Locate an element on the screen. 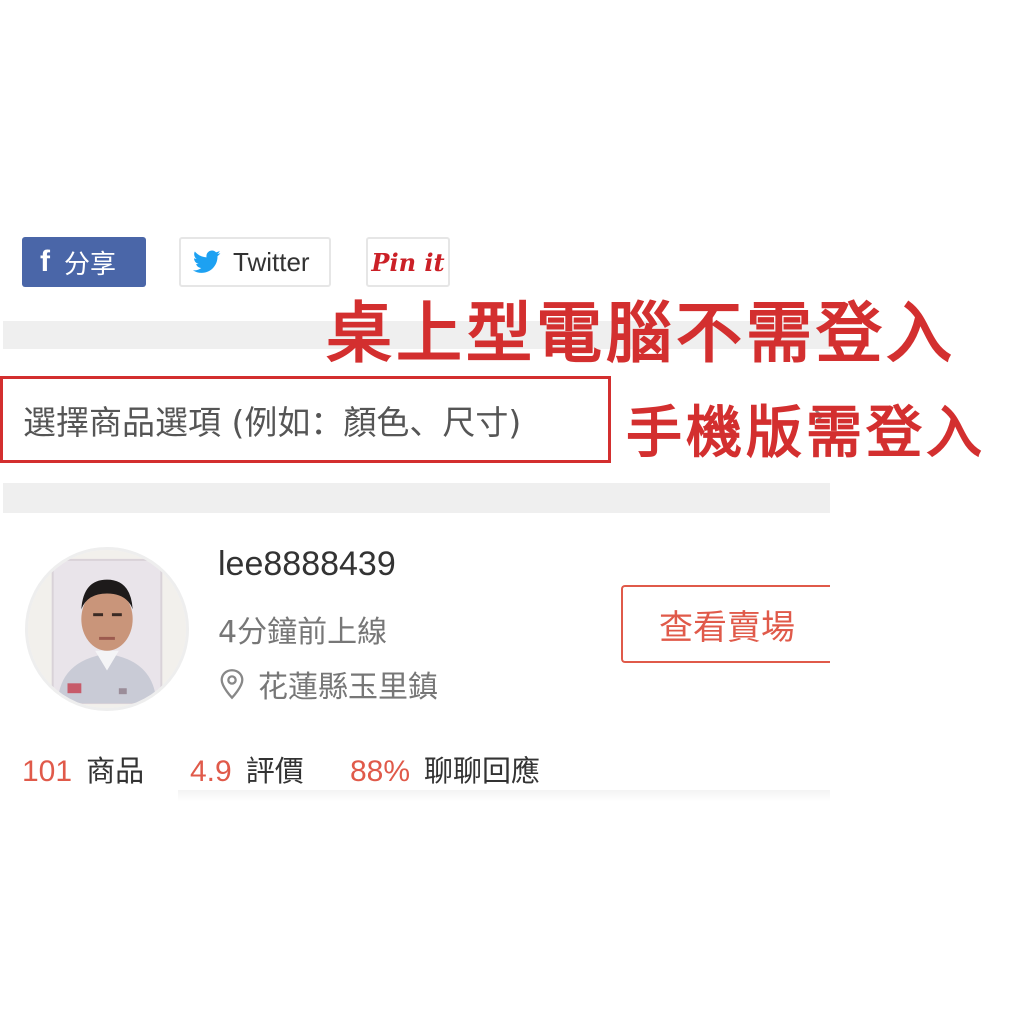 The image size is (1024, 1024). seller-avatar is located at coordinates (107, 629).